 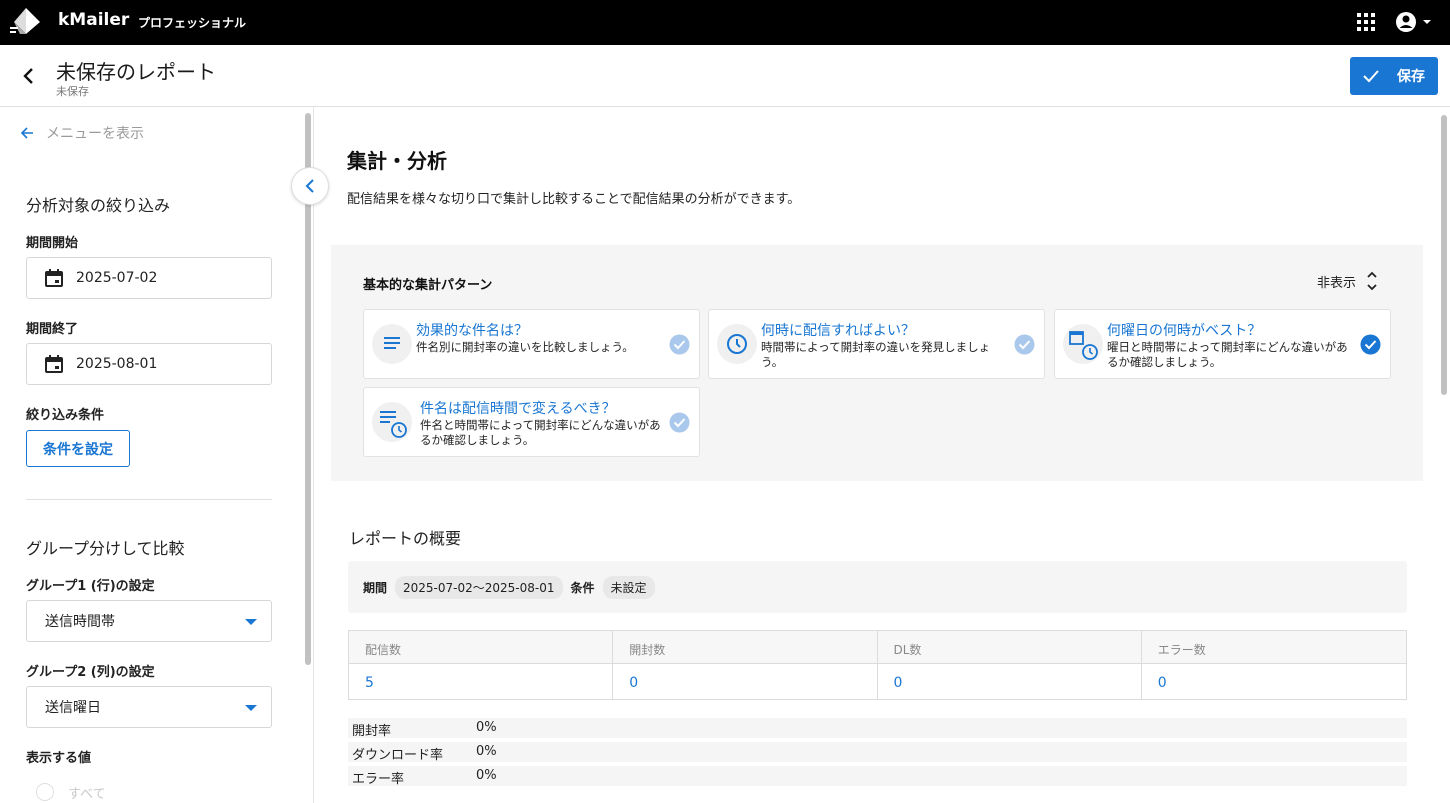 What do you see at coordinates (94, 20) in the screenshot?
I see `brand-name: kMailer` at bounding box center [94, 20].